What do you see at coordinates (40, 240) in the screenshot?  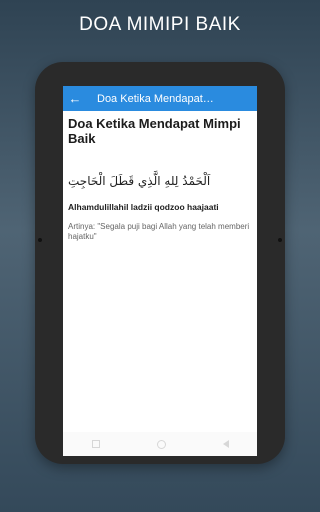 I see `tablet-left-dot` at bounding box center [40, 240].